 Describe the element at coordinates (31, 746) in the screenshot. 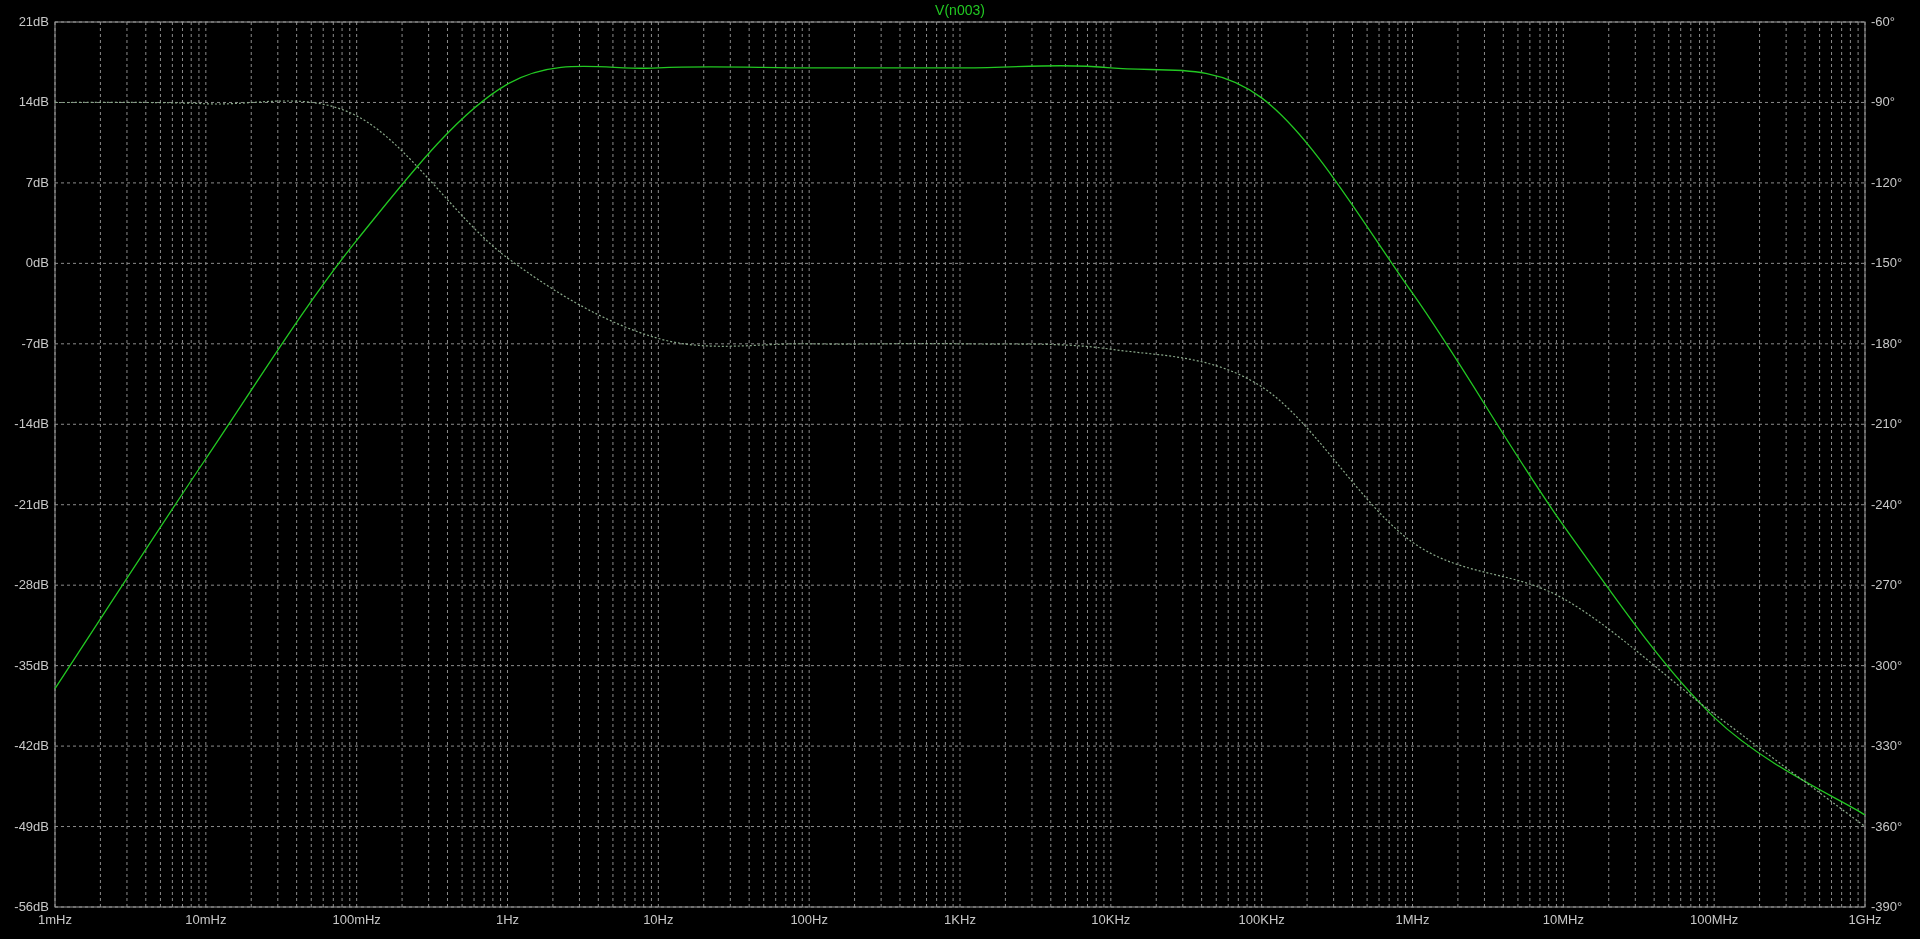

I see `y-axis-label: -42dB` at that location.